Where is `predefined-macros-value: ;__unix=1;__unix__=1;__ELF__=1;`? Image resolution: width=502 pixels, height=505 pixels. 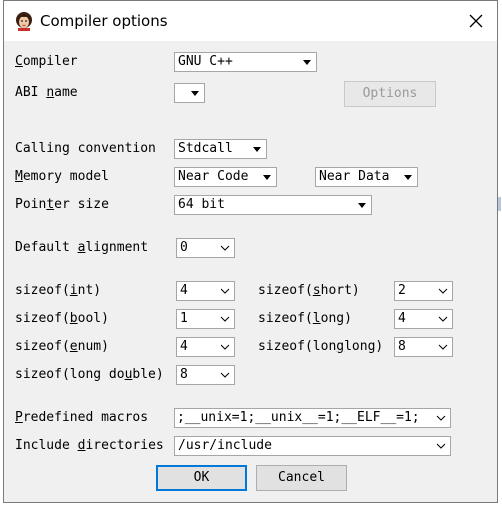 predefined-macros-value: ;__unix=1;__unix__=1;__ELF__=1; is located at coordinates (298, 417).